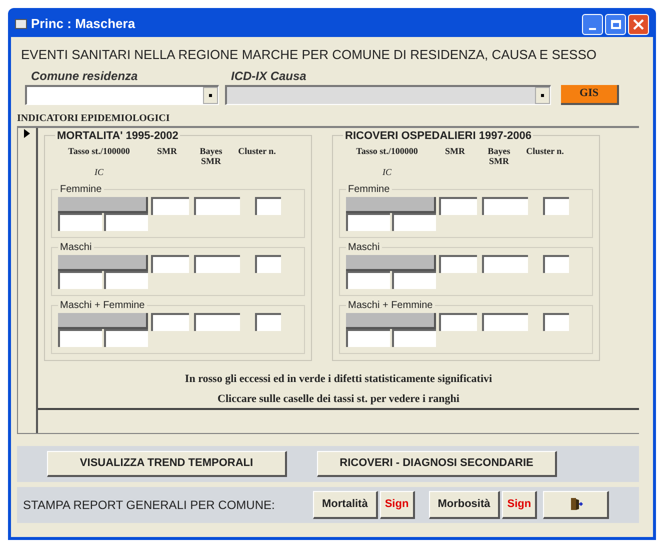  I want to click on report-button: Mortalità, so click(345, 504).